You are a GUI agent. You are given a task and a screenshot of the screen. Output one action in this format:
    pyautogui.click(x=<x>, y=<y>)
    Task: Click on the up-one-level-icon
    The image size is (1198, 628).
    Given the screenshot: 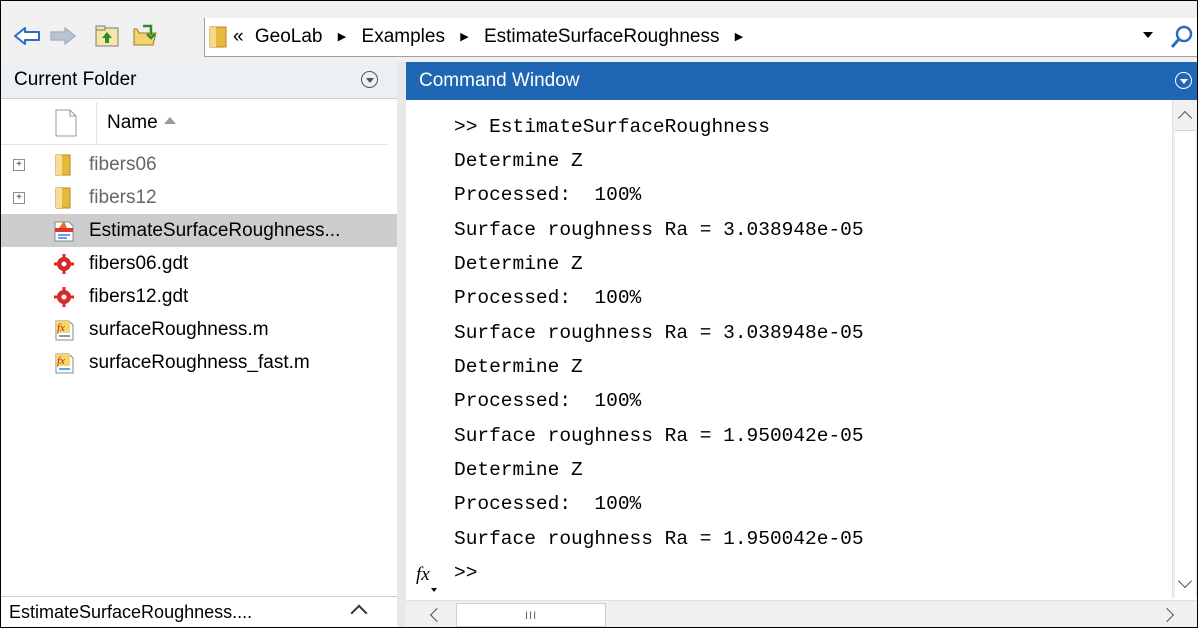 What is the action you would take?
    pyautogui.click(x=107, y=36)
    